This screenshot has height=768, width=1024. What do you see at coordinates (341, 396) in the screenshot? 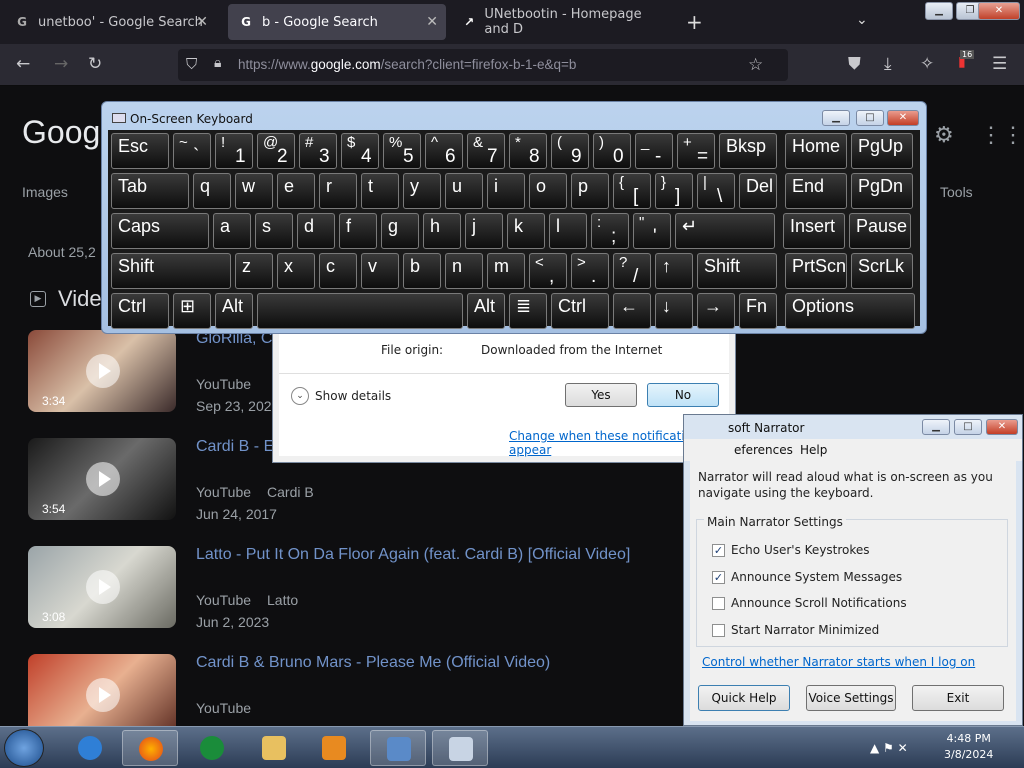
I see `show-details-toggle: ⌄ Show details` at bounding box center [341, 396].